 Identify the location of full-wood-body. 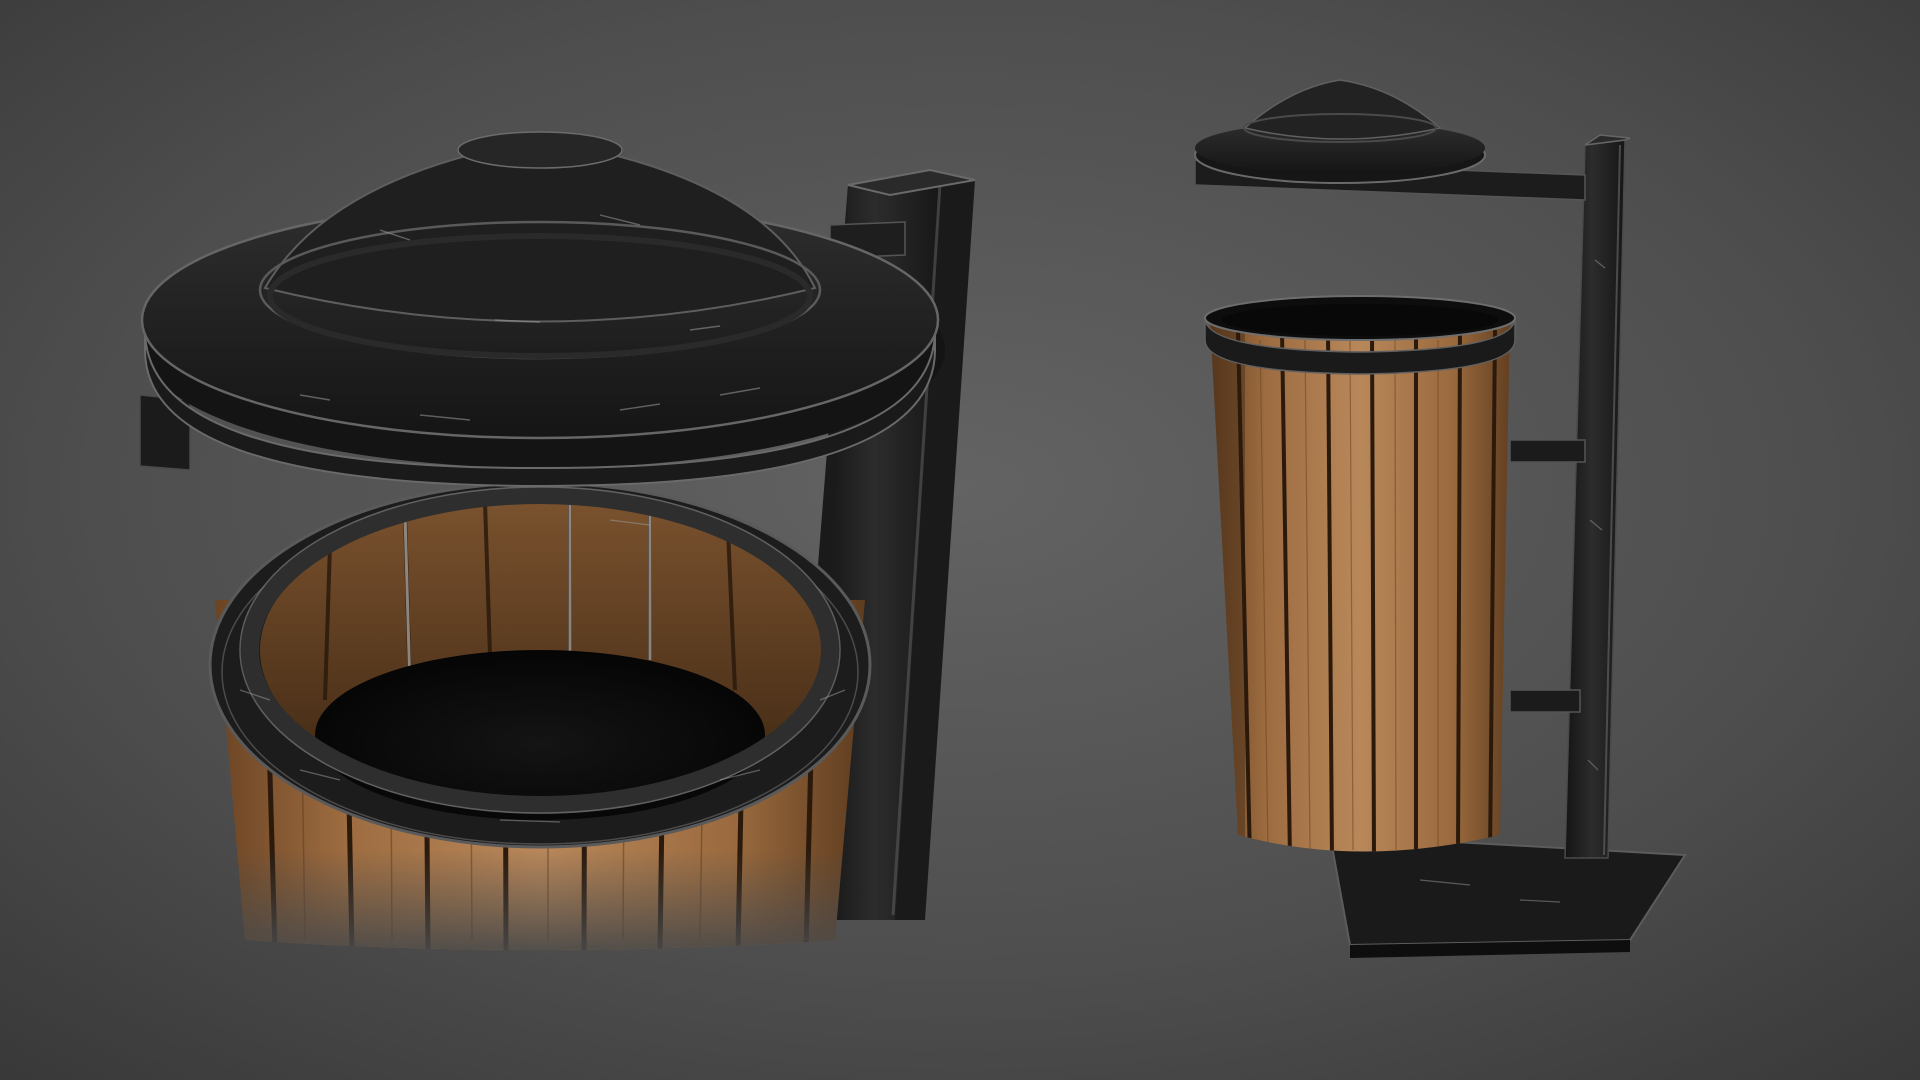
(1360, 586).